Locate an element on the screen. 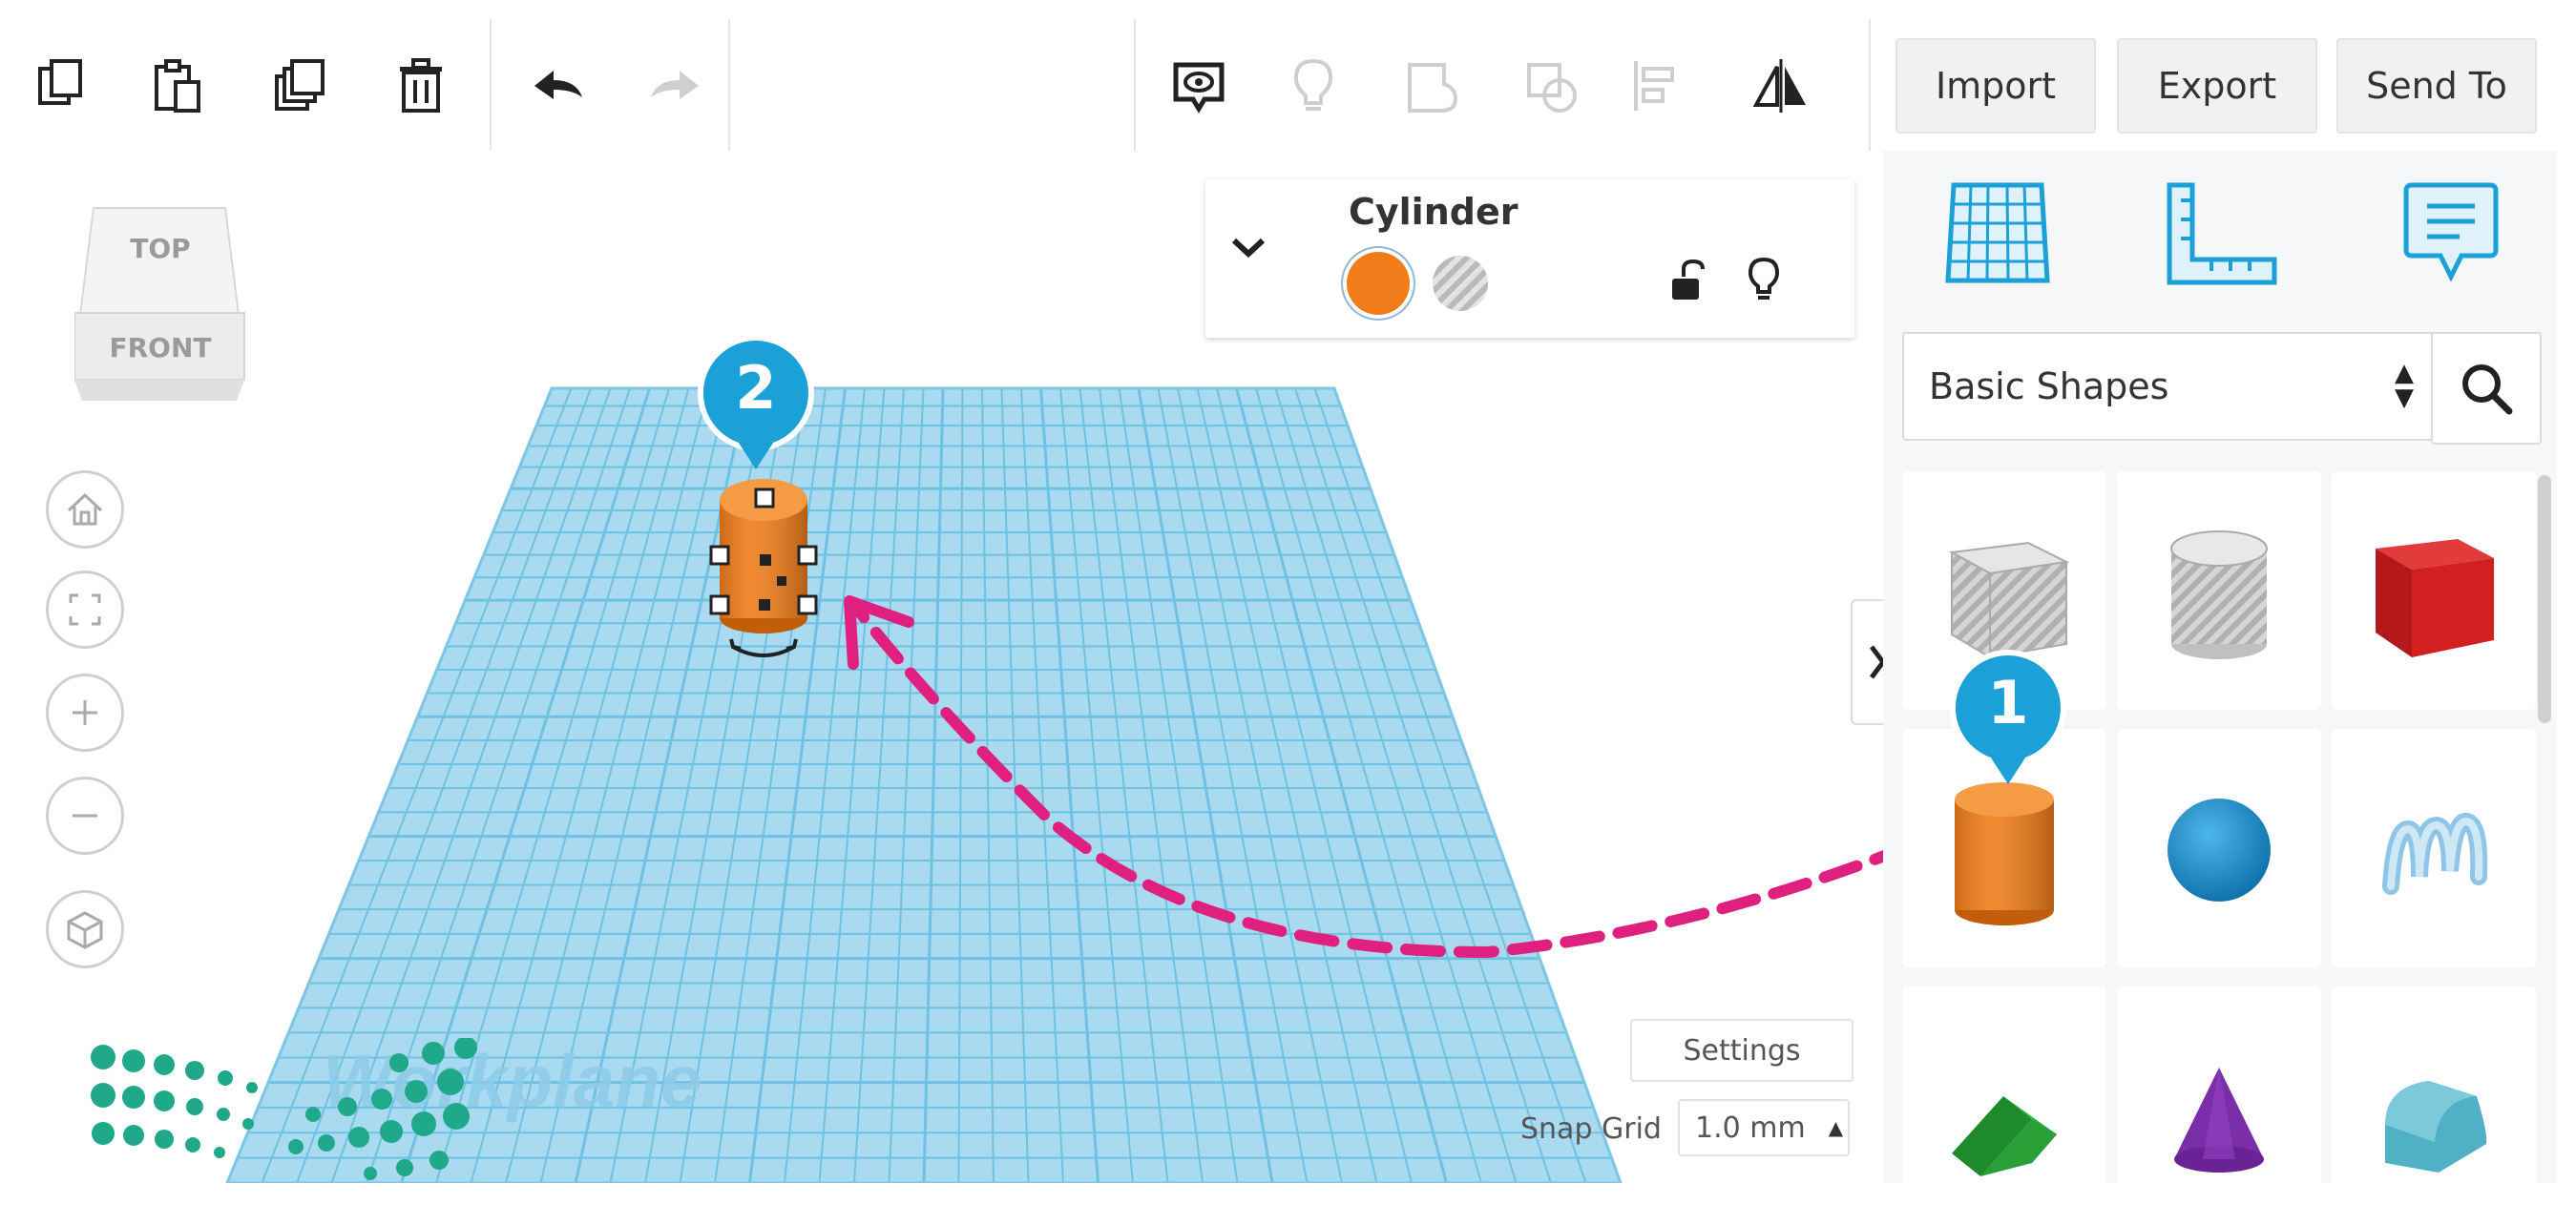 The width and height of the screenshot is (2576, 1225). send-to-button: Send To is located at coordinates (2436, 86).